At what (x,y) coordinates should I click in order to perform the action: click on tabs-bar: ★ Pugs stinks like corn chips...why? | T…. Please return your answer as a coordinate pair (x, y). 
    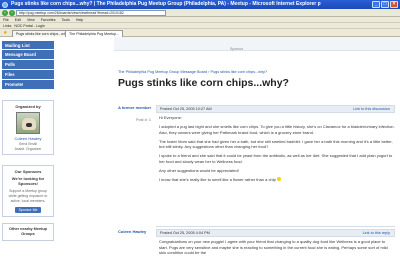
    Looking at the image, I should click on (200, 33).